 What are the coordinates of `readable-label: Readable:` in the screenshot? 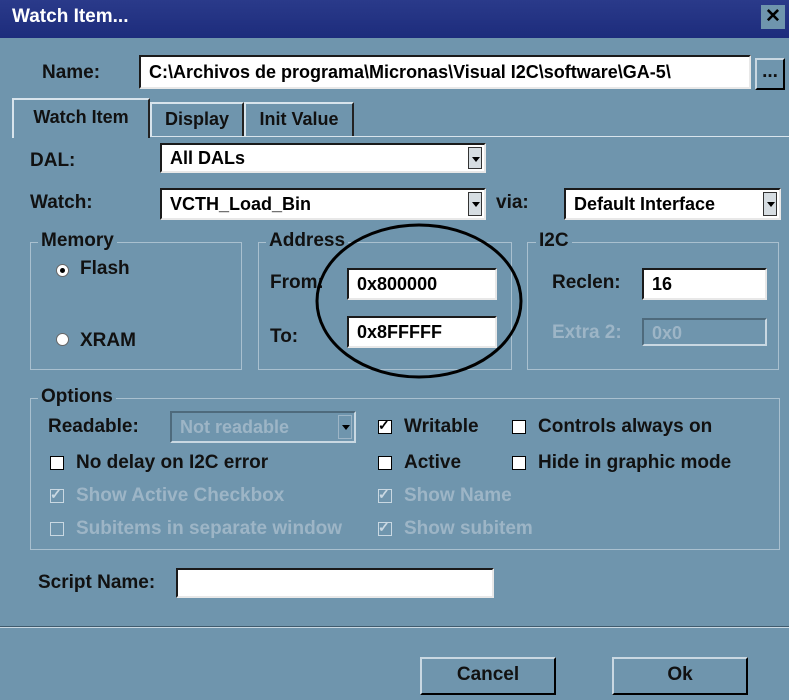 It's located at (93, 426).